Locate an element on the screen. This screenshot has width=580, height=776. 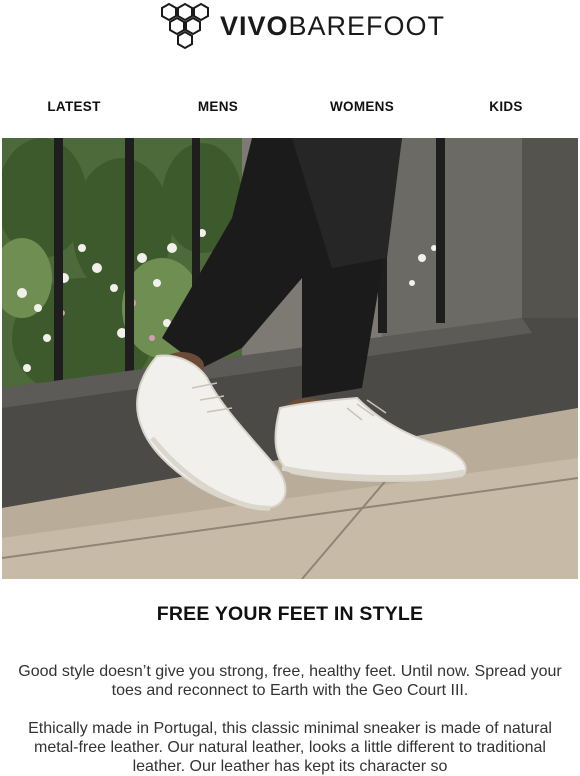
nav-item-mens: MENS is located at coordinates (218, 106).